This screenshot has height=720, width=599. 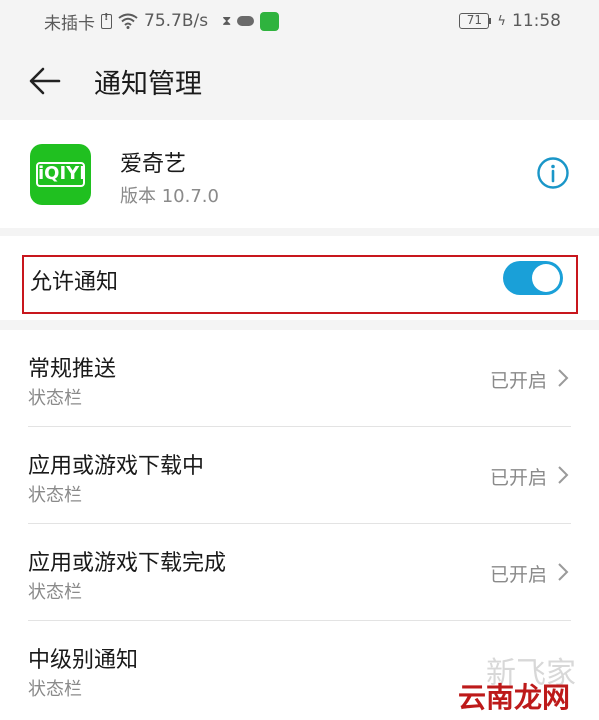 What do you see at coordinates (176, 21) in the screenshot?
I see `net-speed: 75.7B/s` at bounding box center [176, 21].